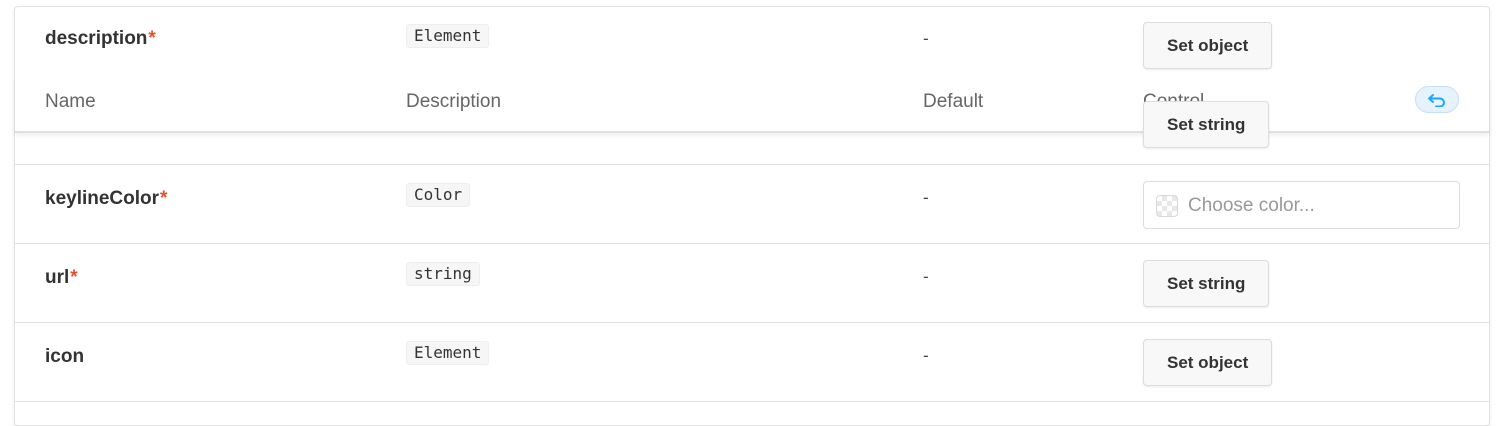  Describe the element at coordinates (65, 356) in the screenshot. I see `prop-name: icon` at that location.